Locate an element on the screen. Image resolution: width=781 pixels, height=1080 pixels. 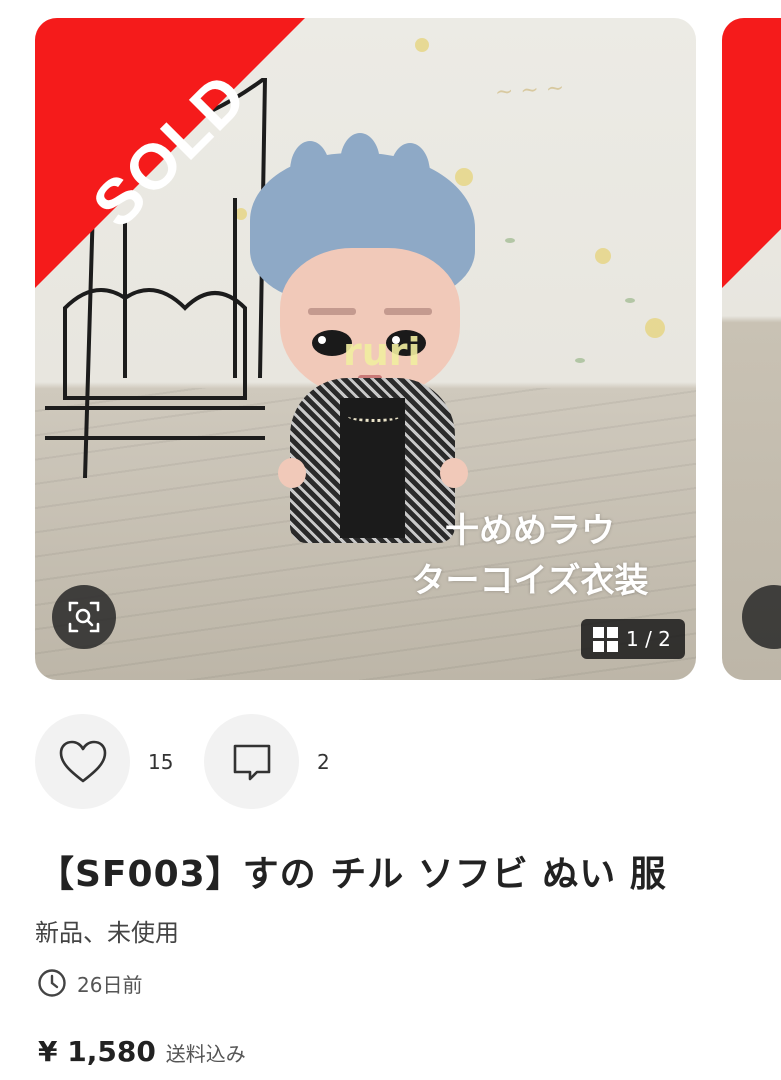
photo-caption-line: 十めめラウ is located at coordinates (530, 531).